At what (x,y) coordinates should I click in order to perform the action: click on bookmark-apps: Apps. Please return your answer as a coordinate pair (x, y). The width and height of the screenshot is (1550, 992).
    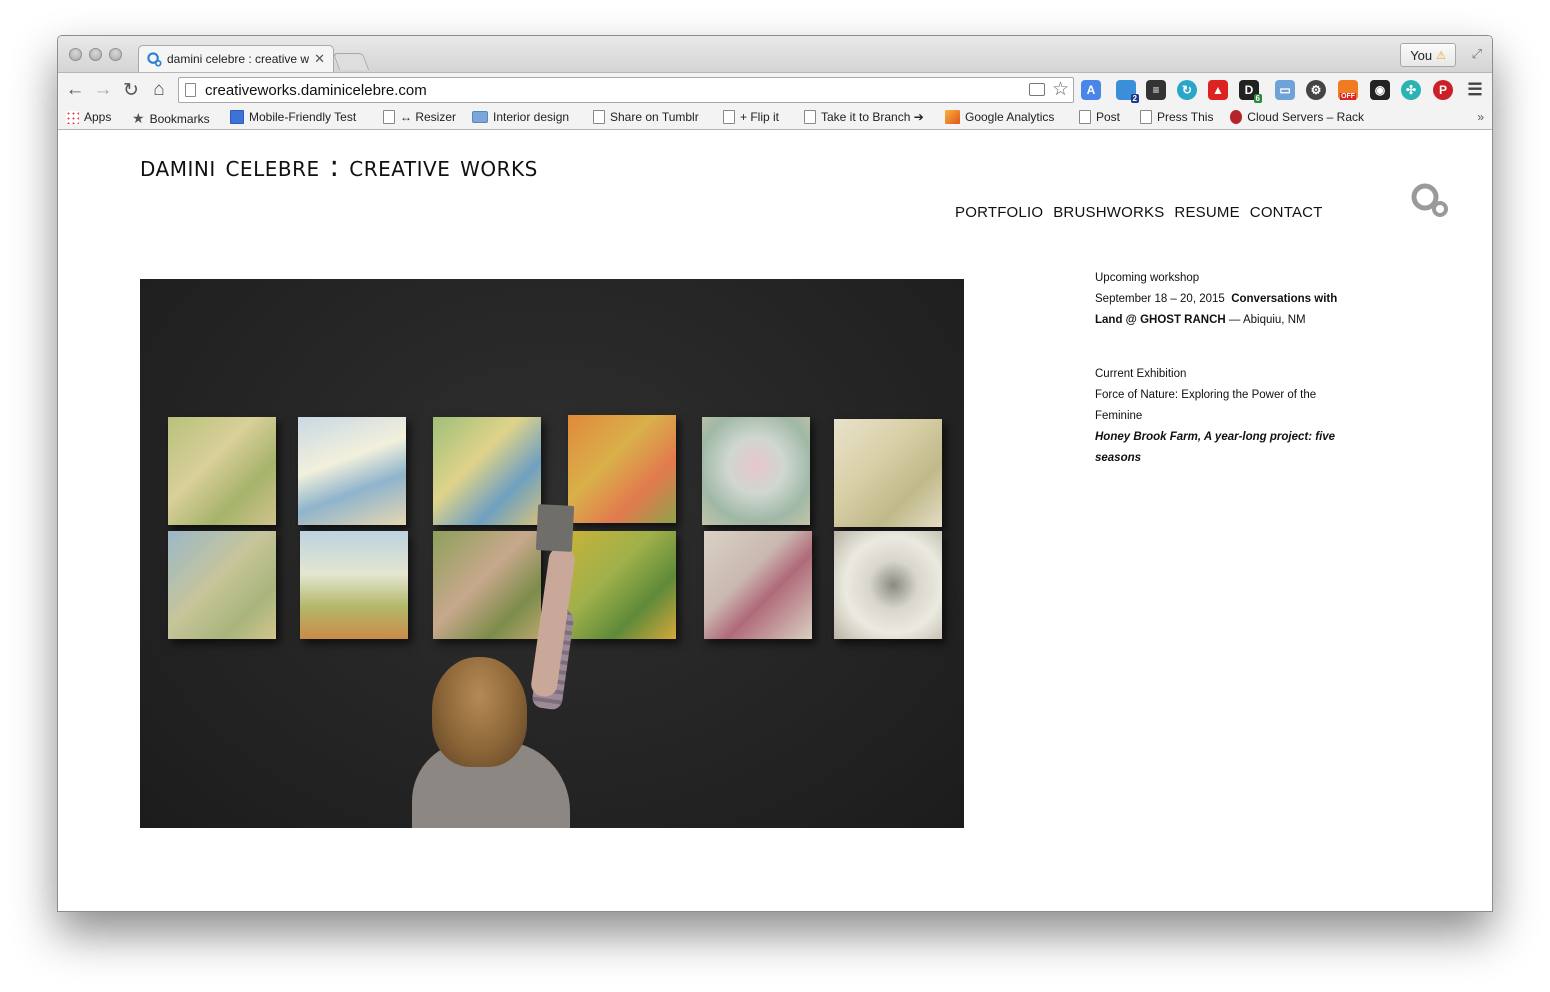
    Looking at the image, I should click on (88, 117).